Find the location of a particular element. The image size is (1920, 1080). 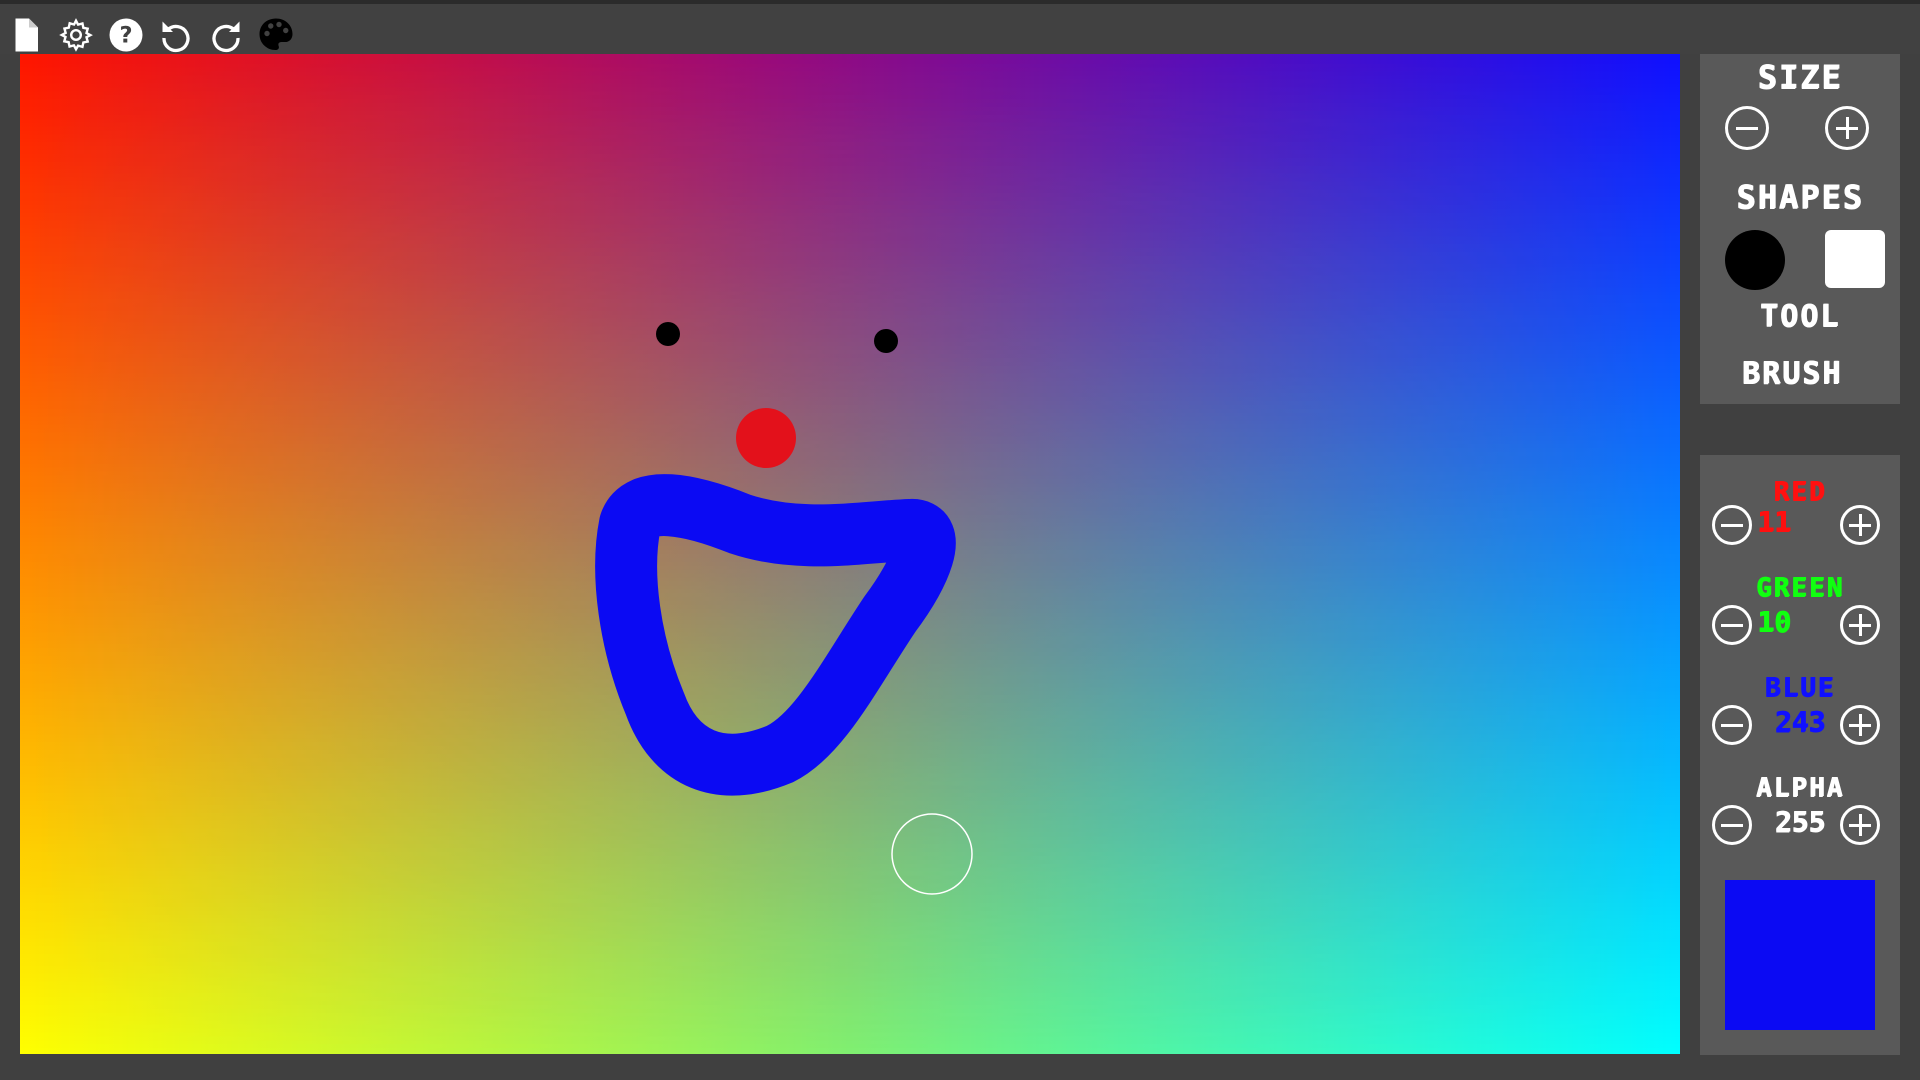

undo-icon is located at coordinates (176, 37).